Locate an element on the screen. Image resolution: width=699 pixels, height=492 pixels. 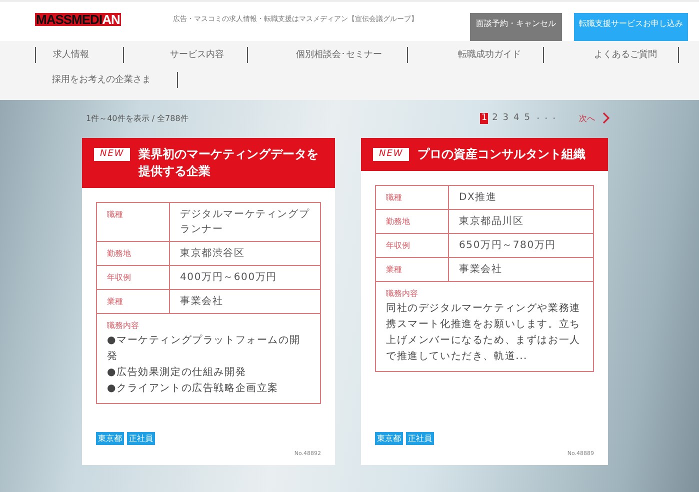
page-link: 5 is located at coordinates (527, 118).